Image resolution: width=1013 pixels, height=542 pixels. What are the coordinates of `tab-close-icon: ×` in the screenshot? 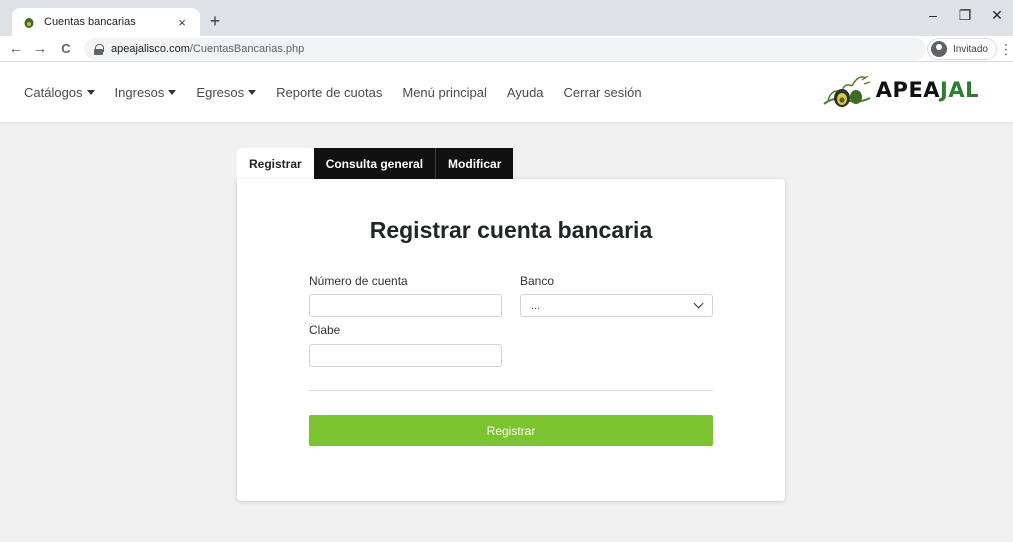 It's located at (182, 22).